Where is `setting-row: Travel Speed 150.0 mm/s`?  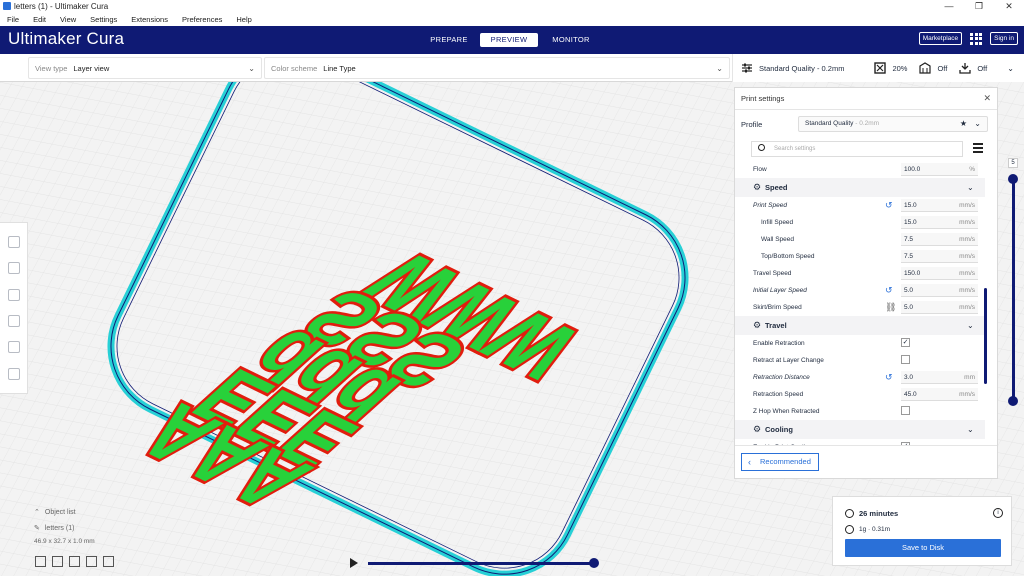
setting-row: Travel Speed 150.0 mm/s is located at coordinates (860, 273).